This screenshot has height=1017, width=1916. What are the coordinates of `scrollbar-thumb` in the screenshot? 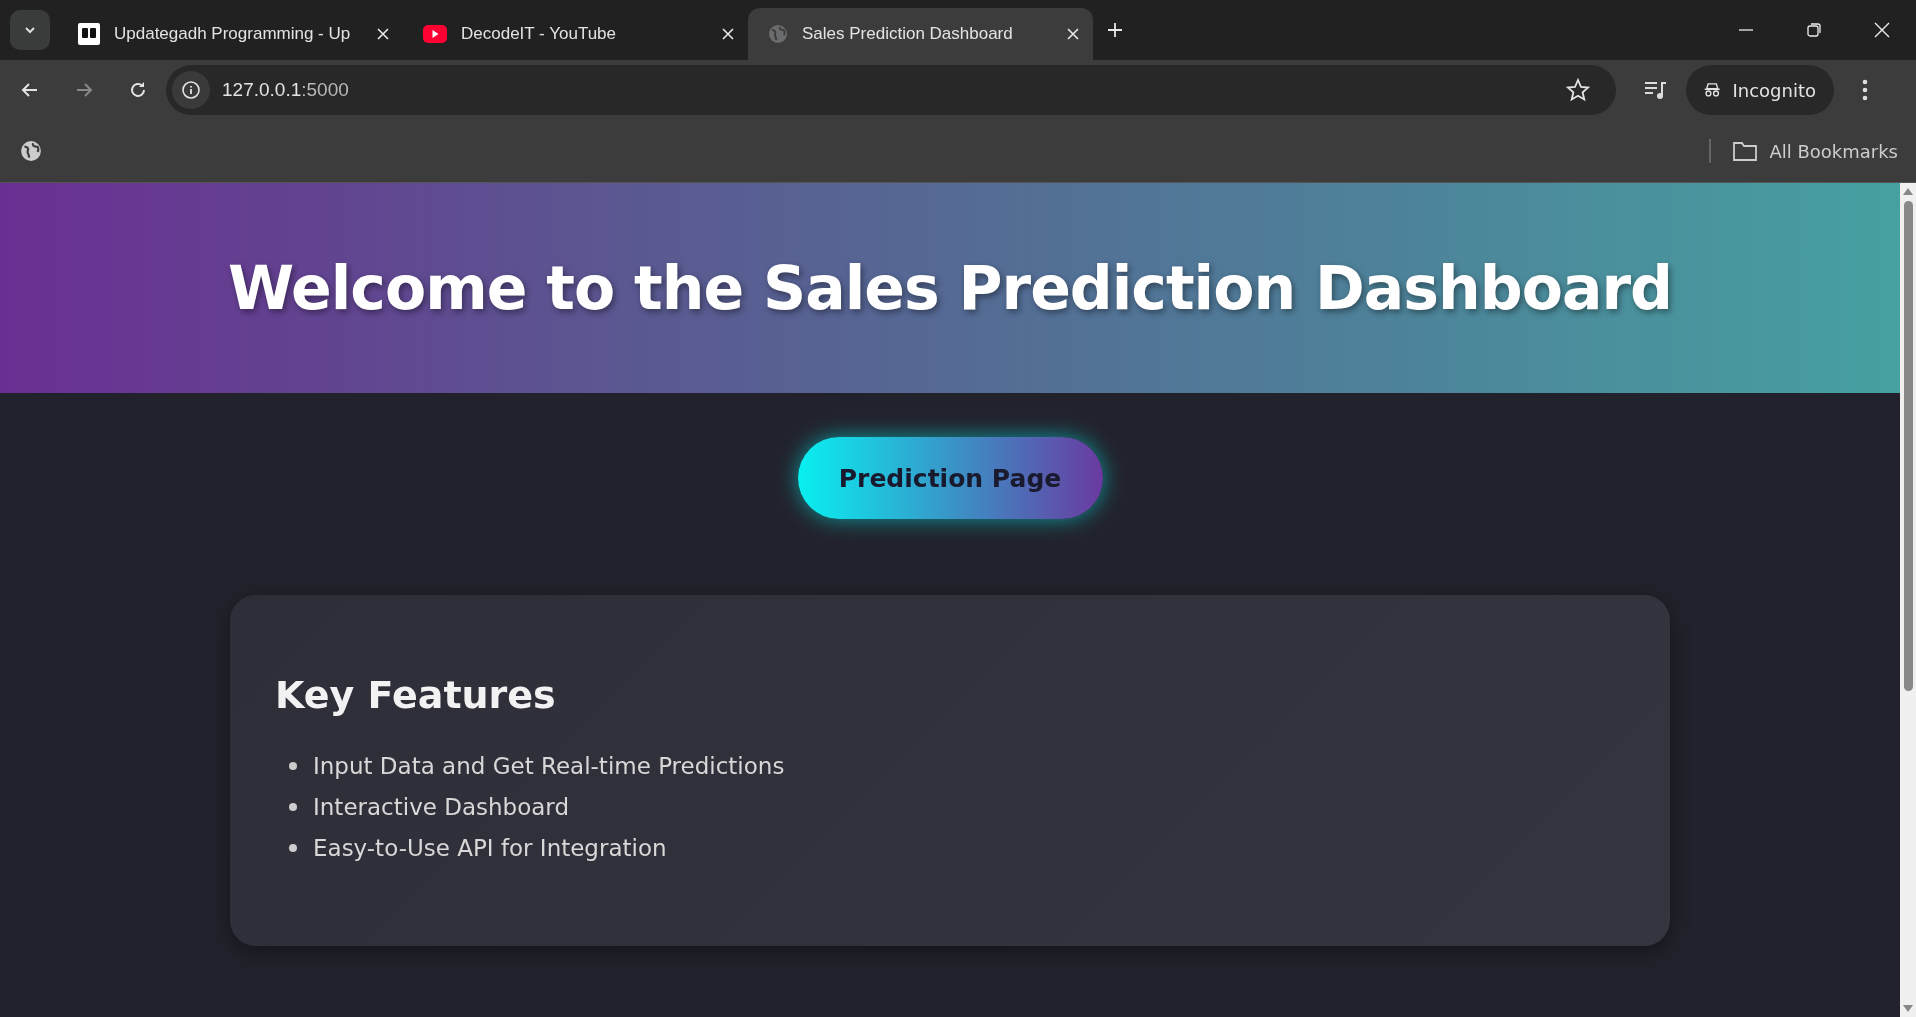 It's located at (1908, 446).